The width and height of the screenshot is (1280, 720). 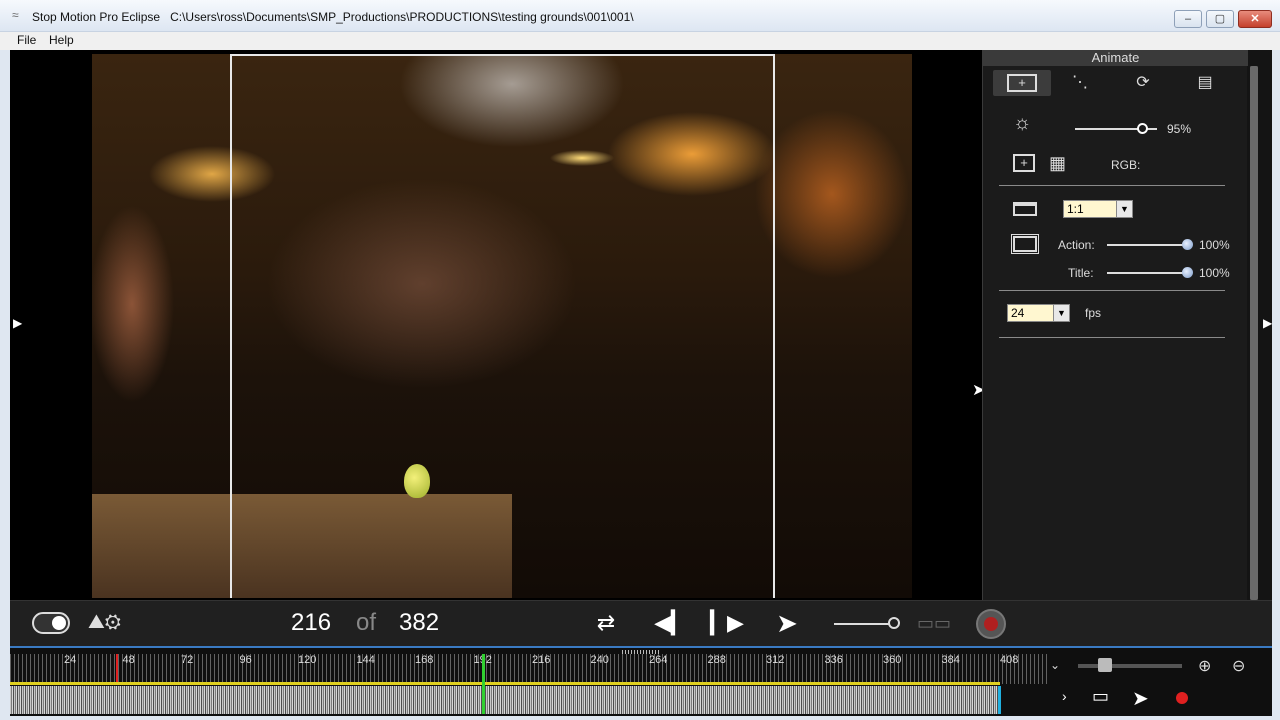 What do you see at coordinates (1188, 19) in the screenshot?
I see `minimize-button: –` at bounding box center [1188, 19].